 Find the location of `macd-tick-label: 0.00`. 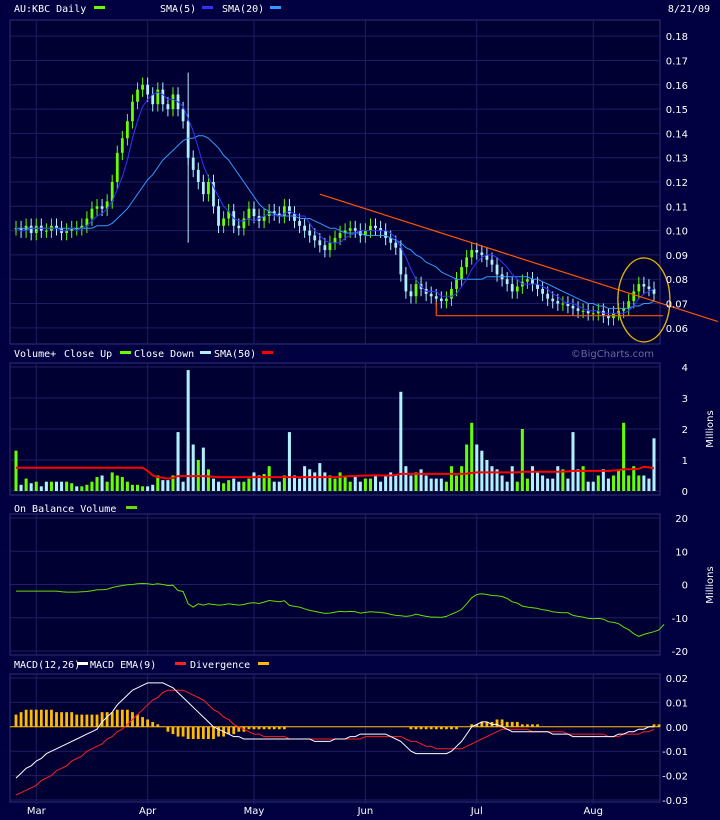

macd-tick-label: 0.00 is located at coordinates (677, 728).